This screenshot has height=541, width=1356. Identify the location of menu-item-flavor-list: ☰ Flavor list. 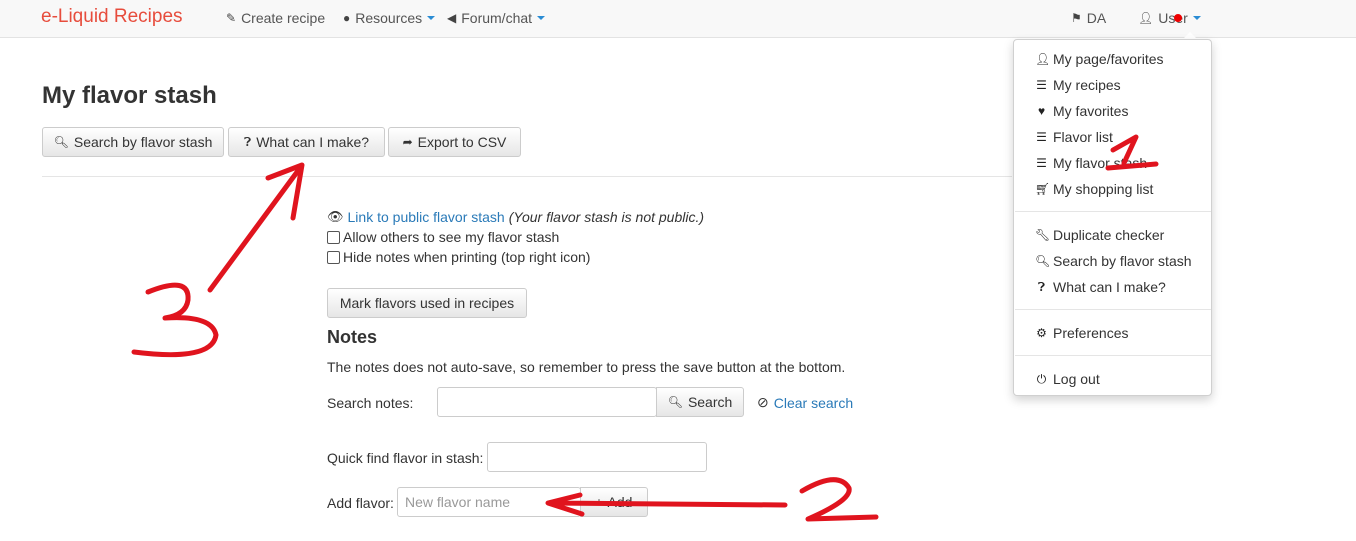
(1074, 137).